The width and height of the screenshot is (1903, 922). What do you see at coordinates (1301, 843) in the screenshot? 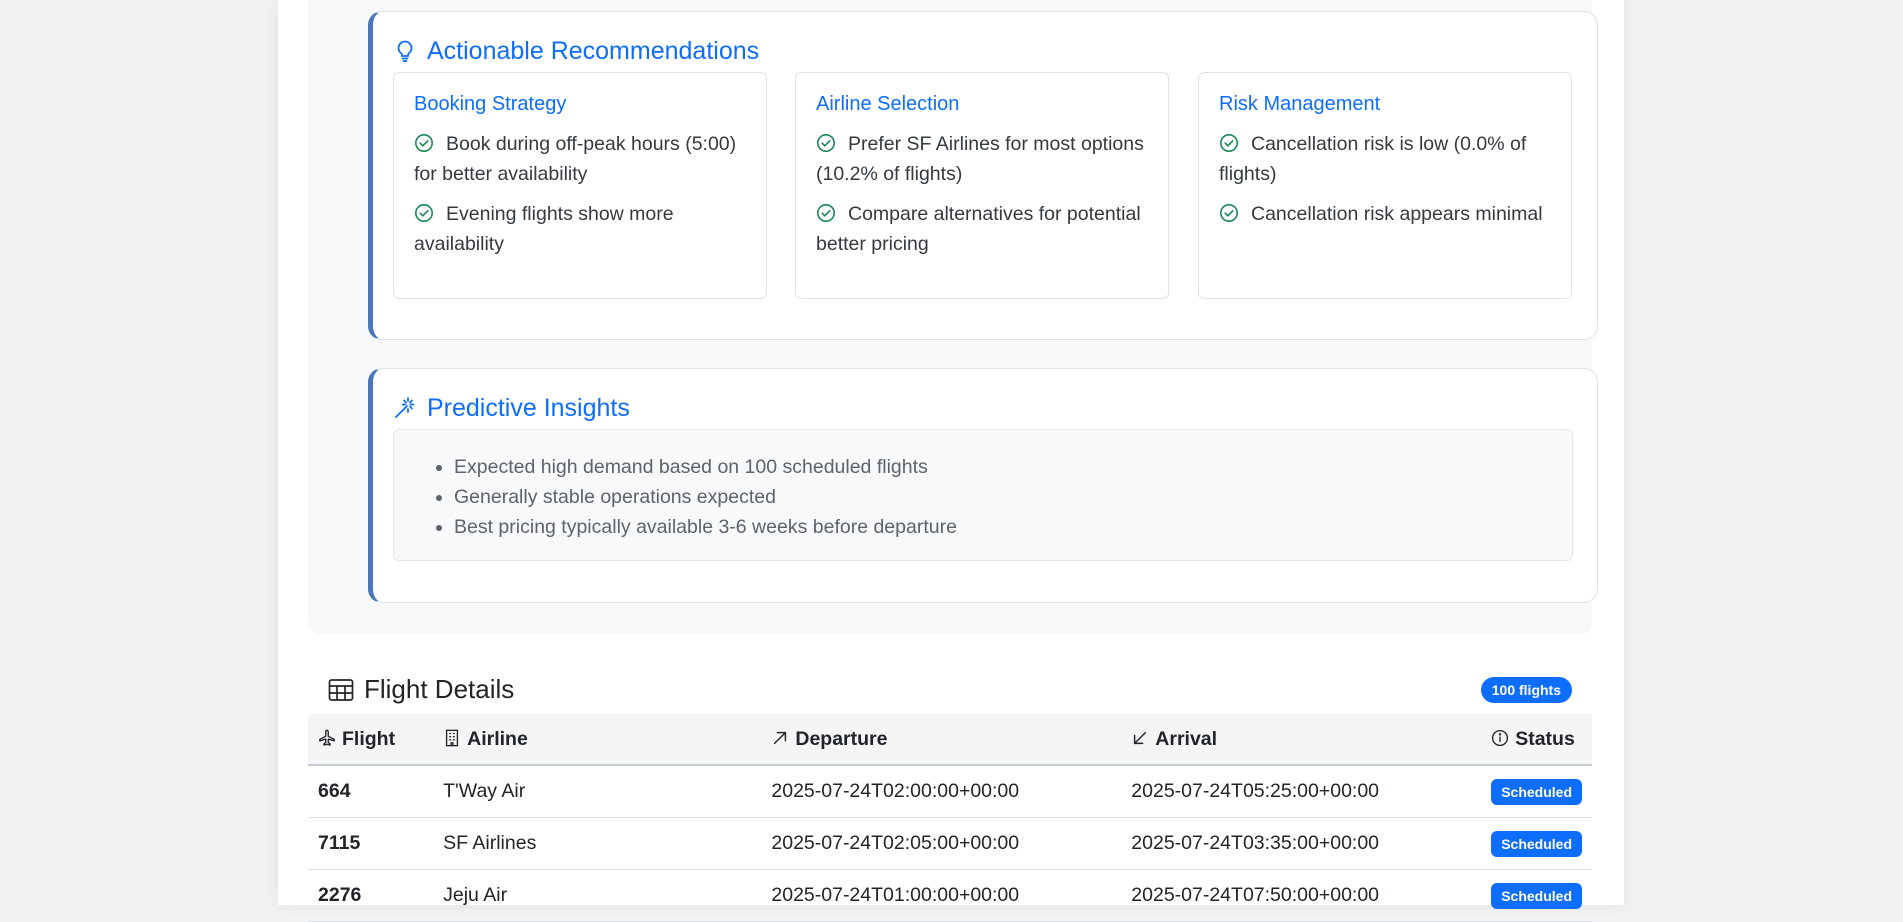
I see `arrival-time: 2025-07-24T03:35:00+00:00` at bounding box center [1301, 843].